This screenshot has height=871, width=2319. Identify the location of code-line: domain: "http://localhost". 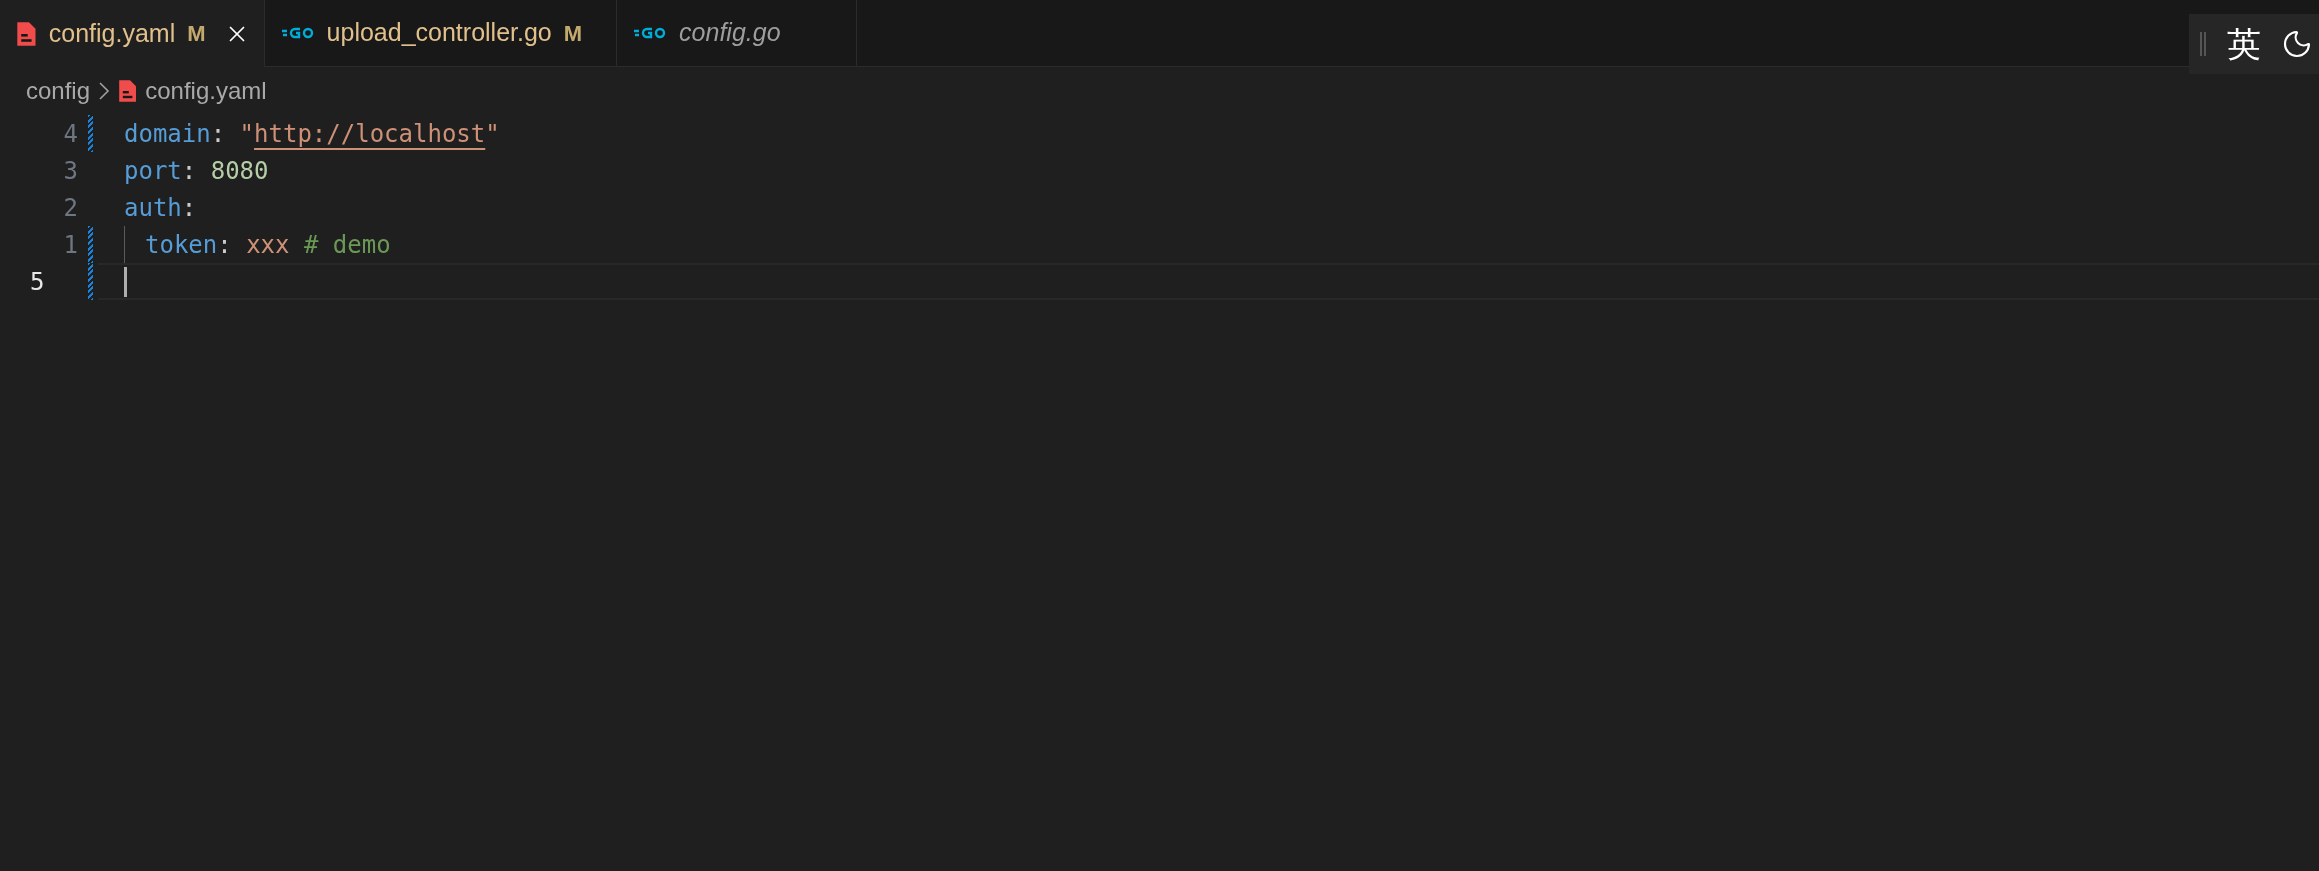
(312, 134).